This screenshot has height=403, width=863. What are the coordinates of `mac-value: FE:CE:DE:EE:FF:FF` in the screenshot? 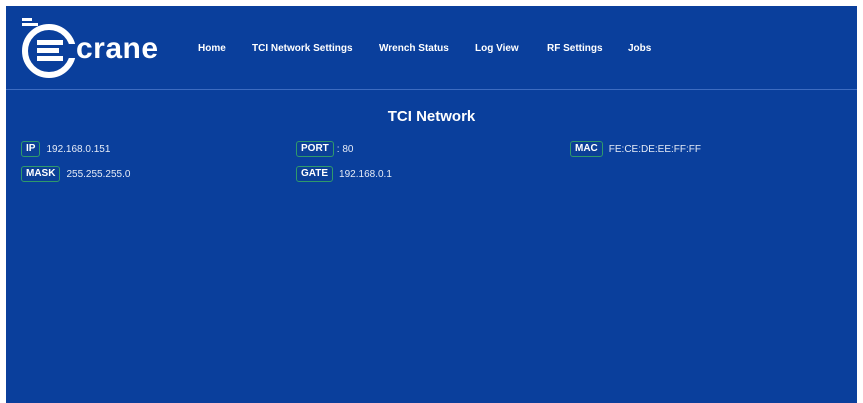 It's located at (655, 149).